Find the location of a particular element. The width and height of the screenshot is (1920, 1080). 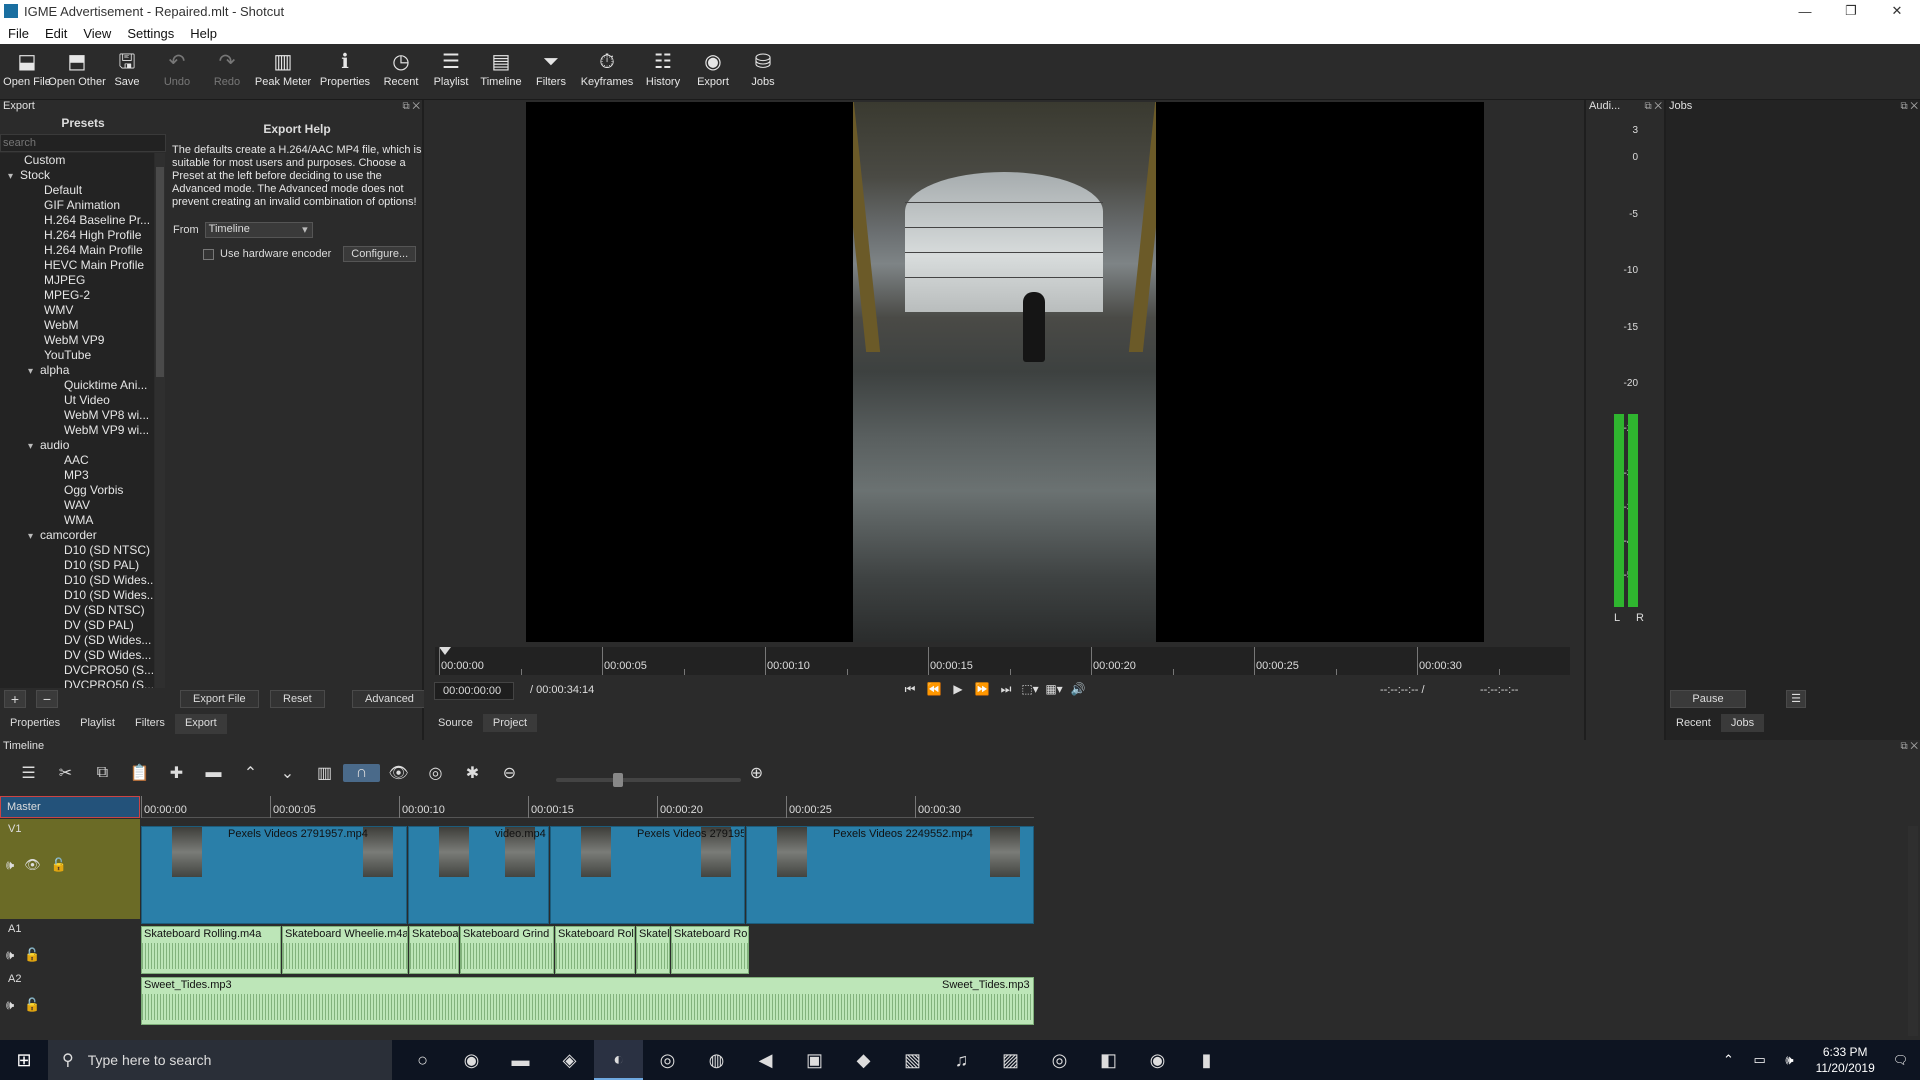

taskbar-app-icon: ◀ is located at coordinates (765, 1060).